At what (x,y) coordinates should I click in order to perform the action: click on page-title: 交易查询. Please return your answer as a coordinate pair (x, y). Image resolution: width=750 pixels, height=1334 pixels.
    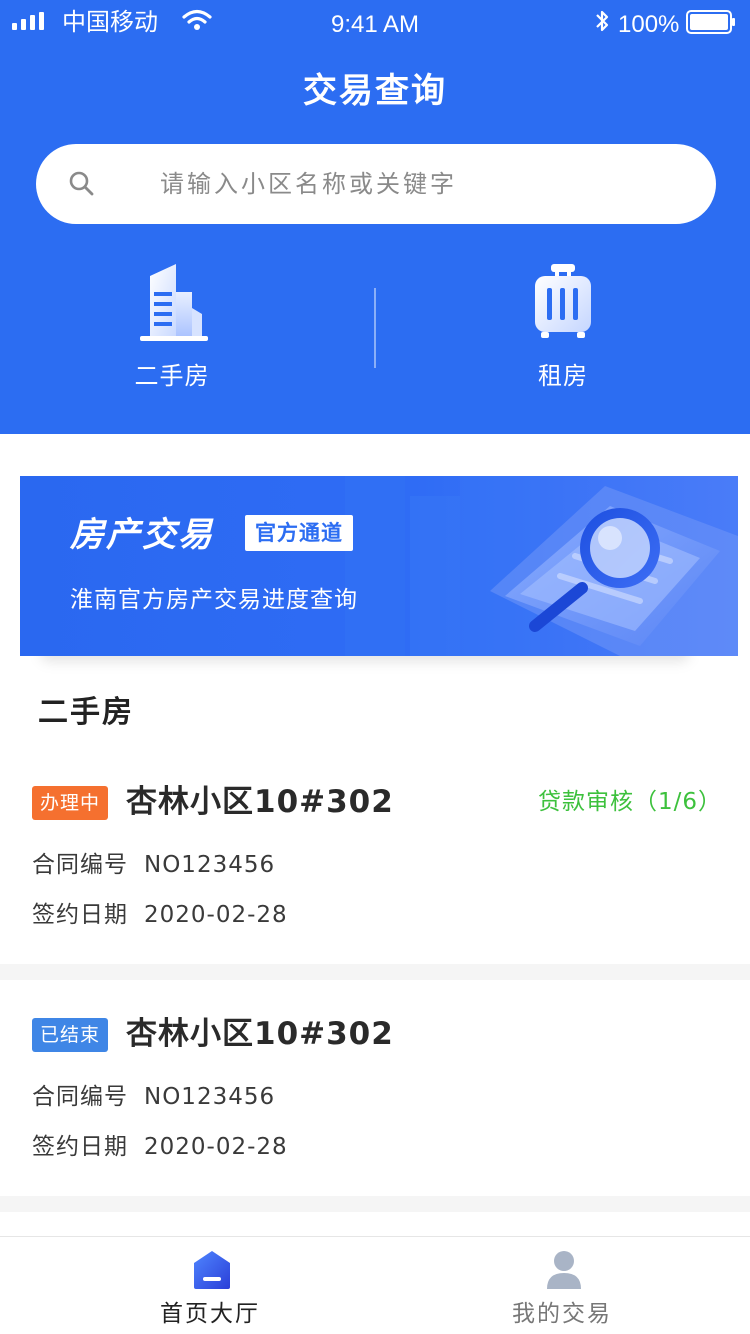
    Looking at the image, I should click on (375, 91).